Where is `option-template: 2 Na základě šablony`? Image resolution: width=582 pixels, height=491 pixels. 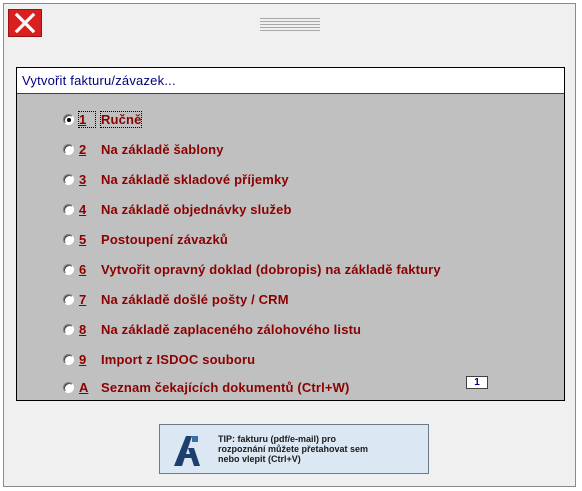 option-template: 2 Na základě šablony is located at coordinates (143, 149).